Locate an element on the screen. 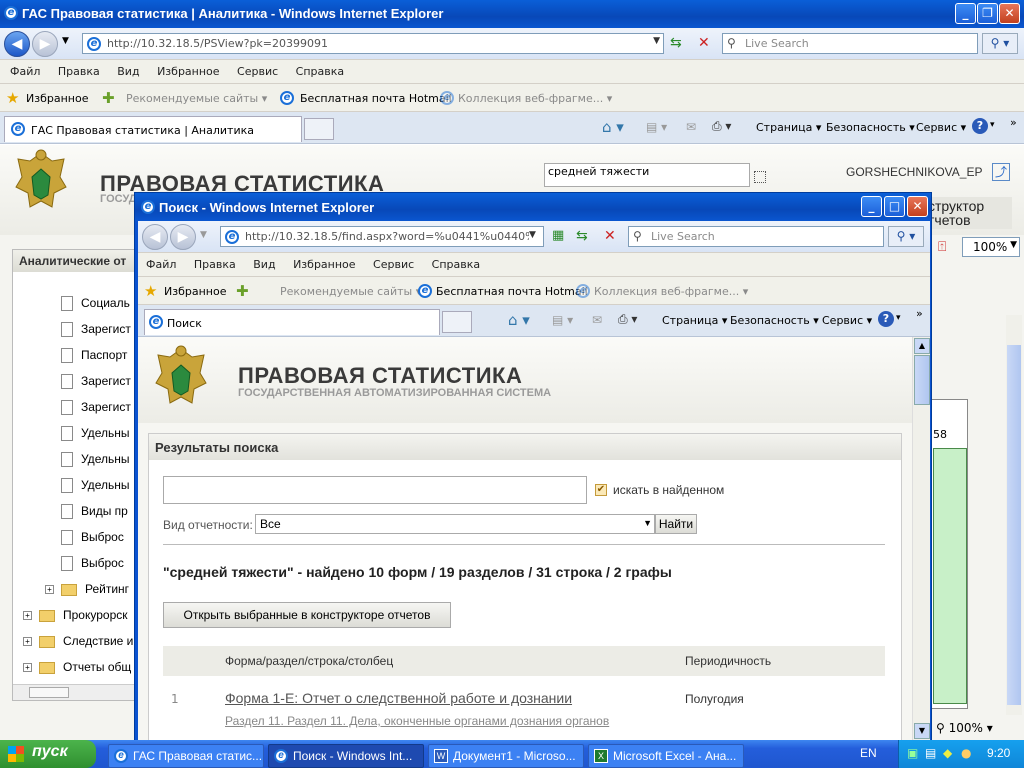 The image size is (1024, 768). fav-link-hotmail: Бесплатная почта Hotmail is located at coordinates (512, 291).